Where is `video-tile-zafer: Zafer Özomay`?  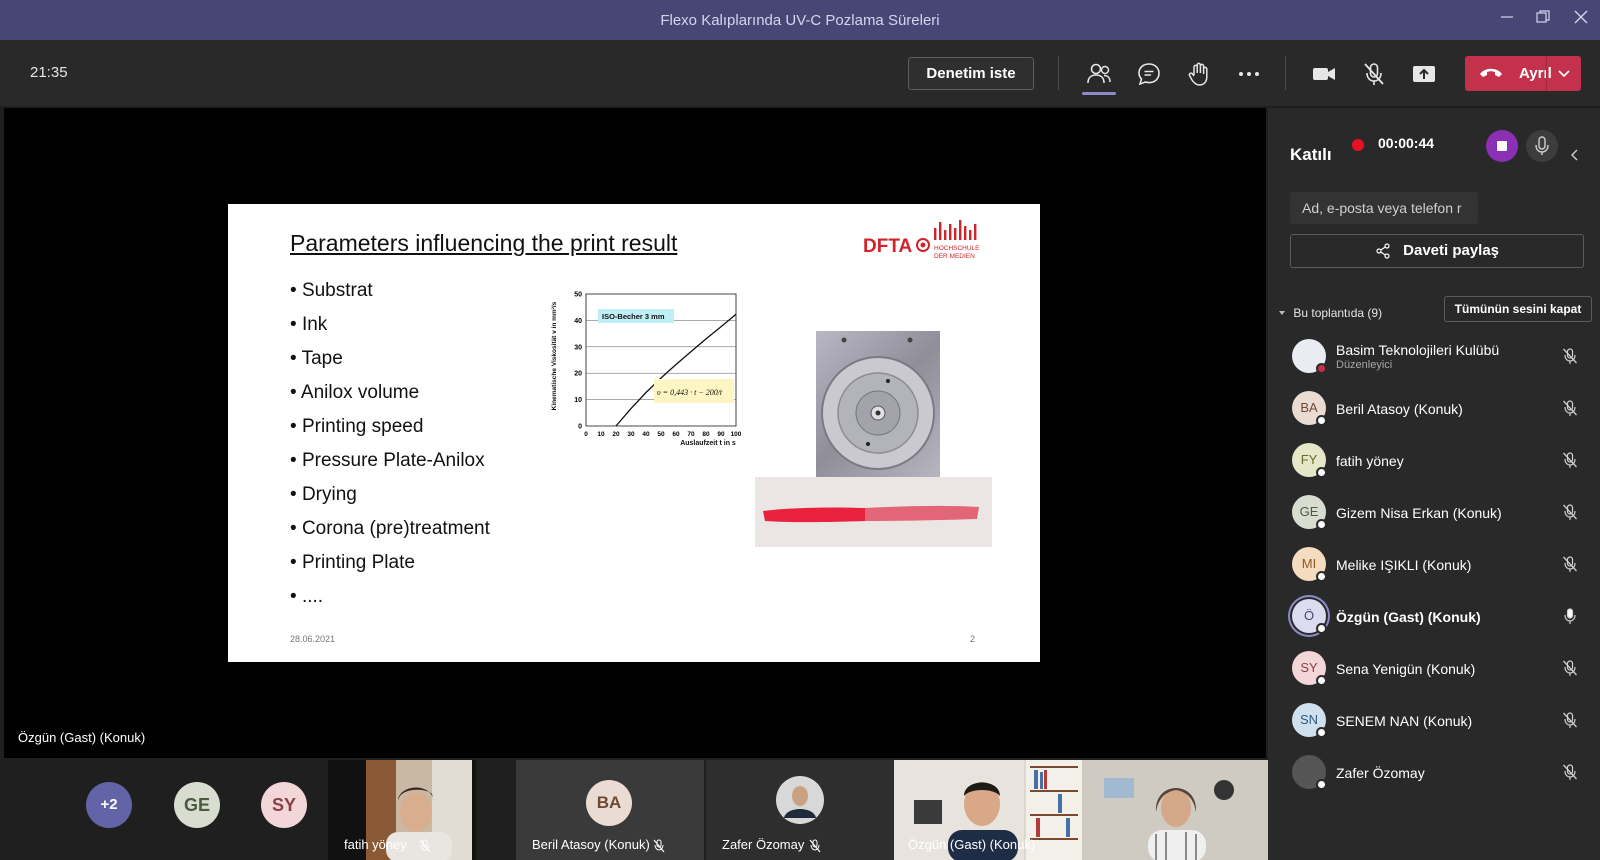 video-tile-zafer: Zafer Özomay is located at coordinates (800, 810).